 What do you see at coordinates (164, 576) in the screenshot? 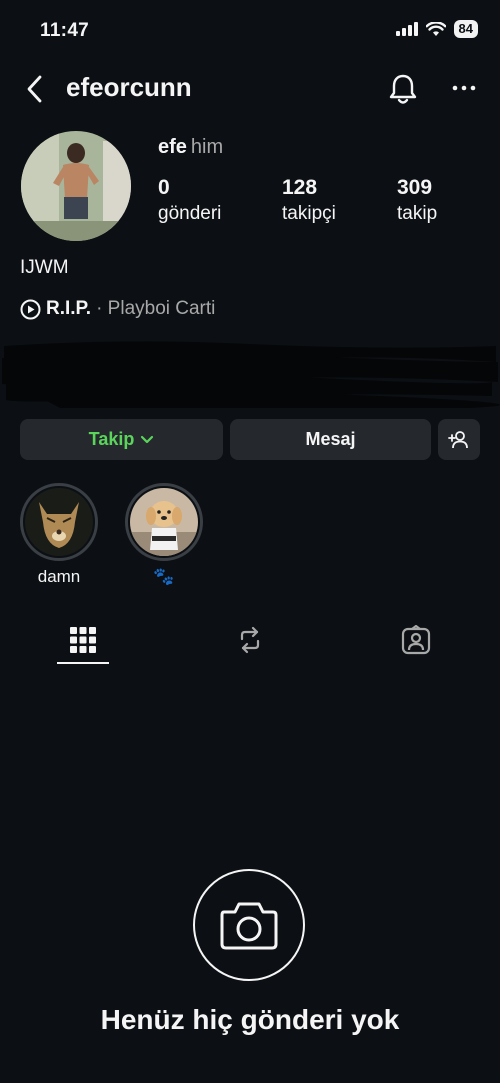
I see `highlight-label: 🐾` at bounding box center [164, 576].